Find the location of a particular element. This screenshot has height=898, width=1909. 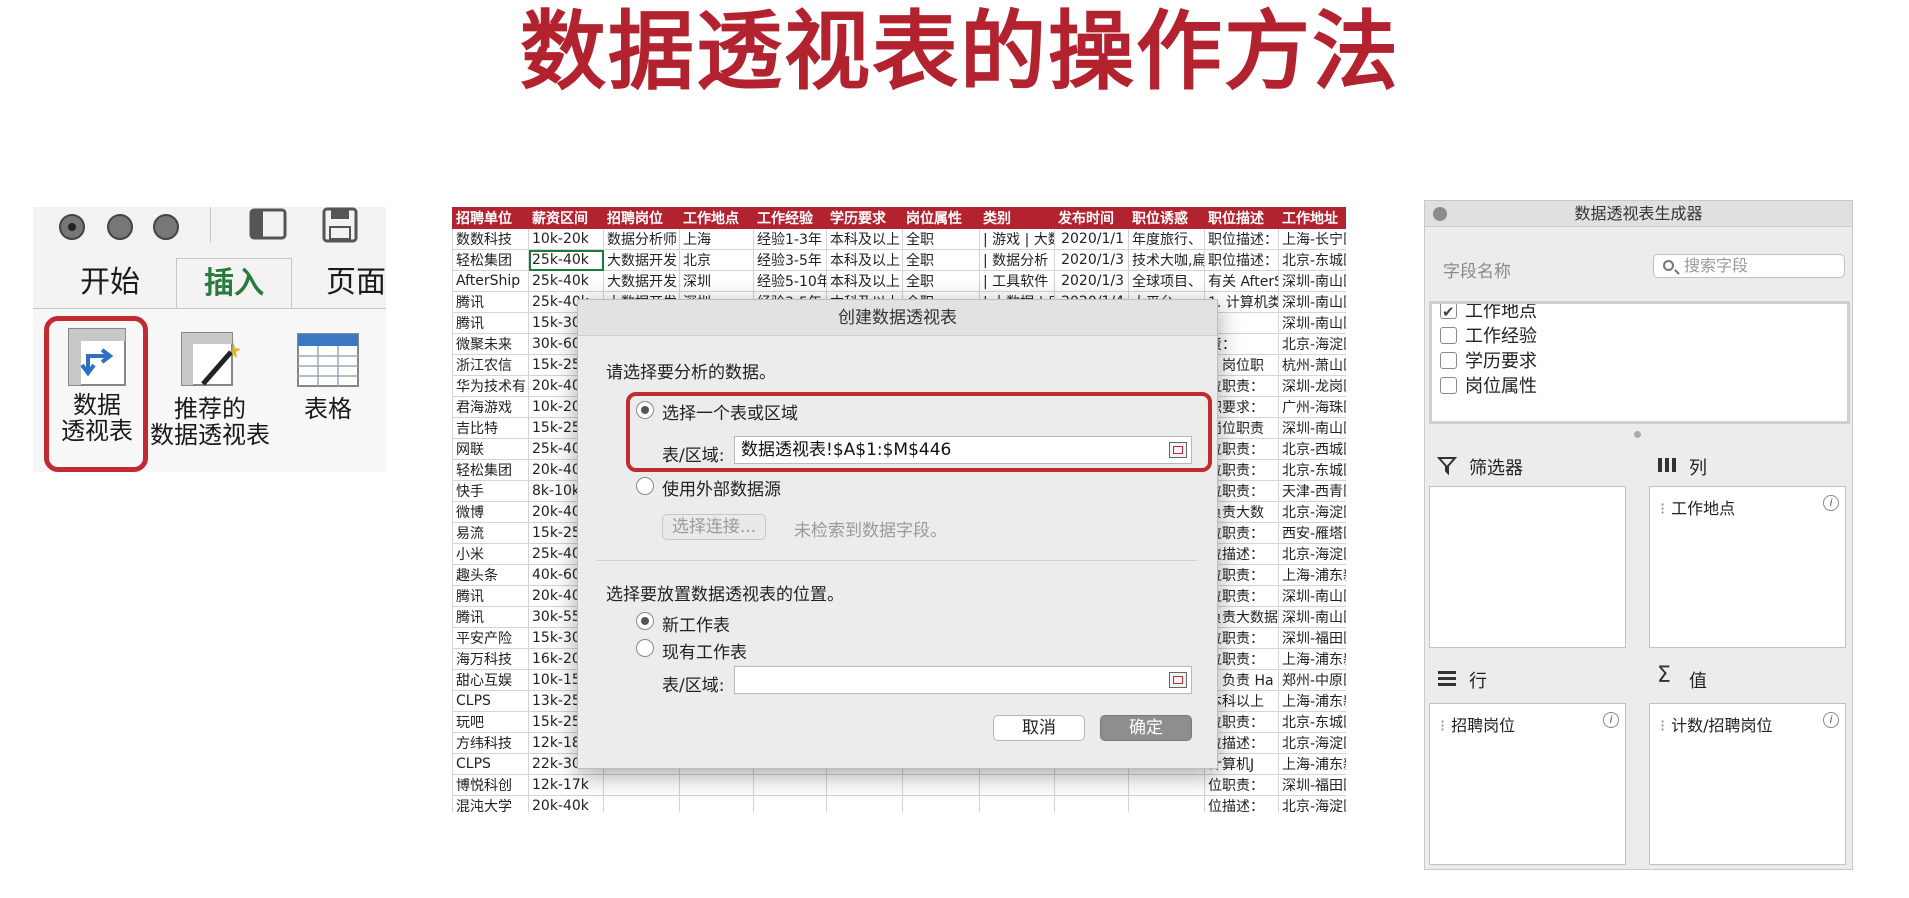

table-cell: 20k-40k is located at coordinates (566, 803).